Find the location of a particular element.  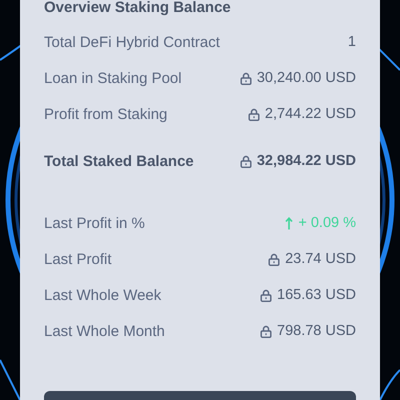

row-label: Loan in Staking Pool is located at coordinates (113, 78).